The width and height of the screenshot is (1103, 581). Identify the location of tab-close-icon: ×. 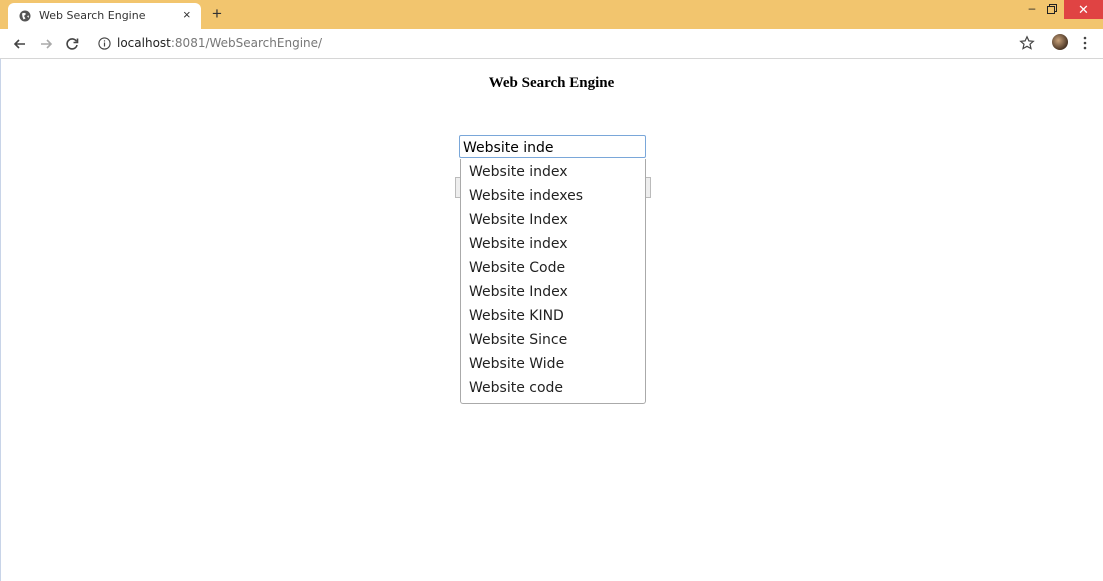
(187, 15).